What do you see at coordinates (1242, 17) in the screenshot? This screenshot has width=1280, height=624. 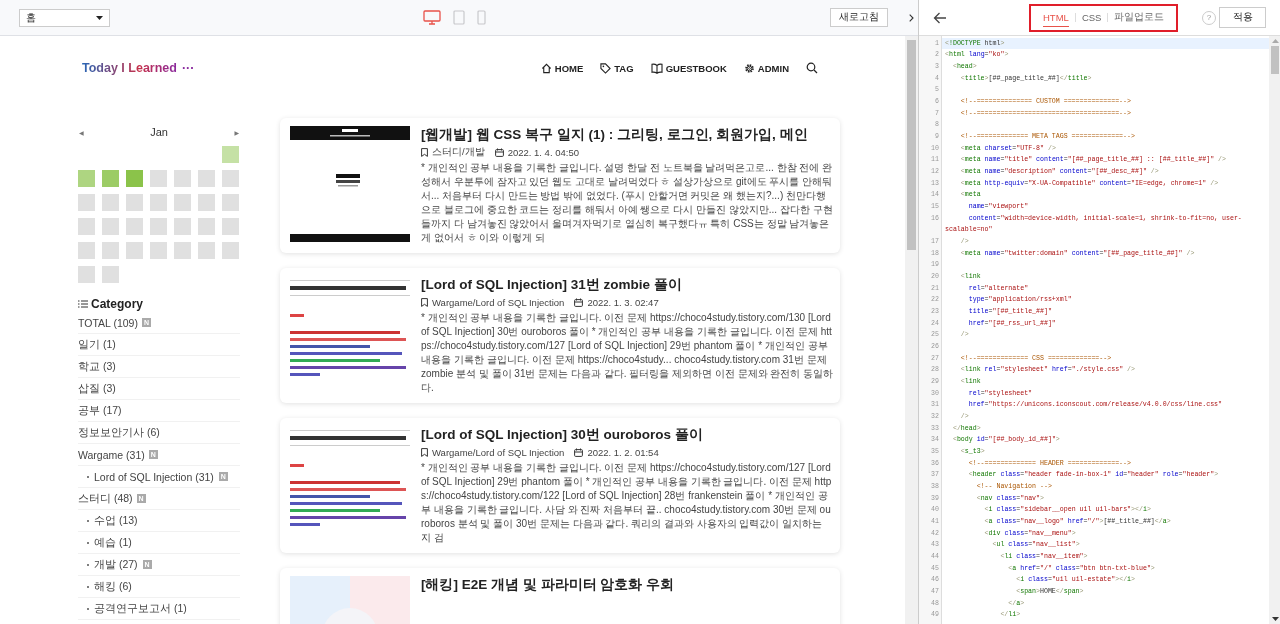 I see `apply-button: 적용` at bounding box center [1242, 17].